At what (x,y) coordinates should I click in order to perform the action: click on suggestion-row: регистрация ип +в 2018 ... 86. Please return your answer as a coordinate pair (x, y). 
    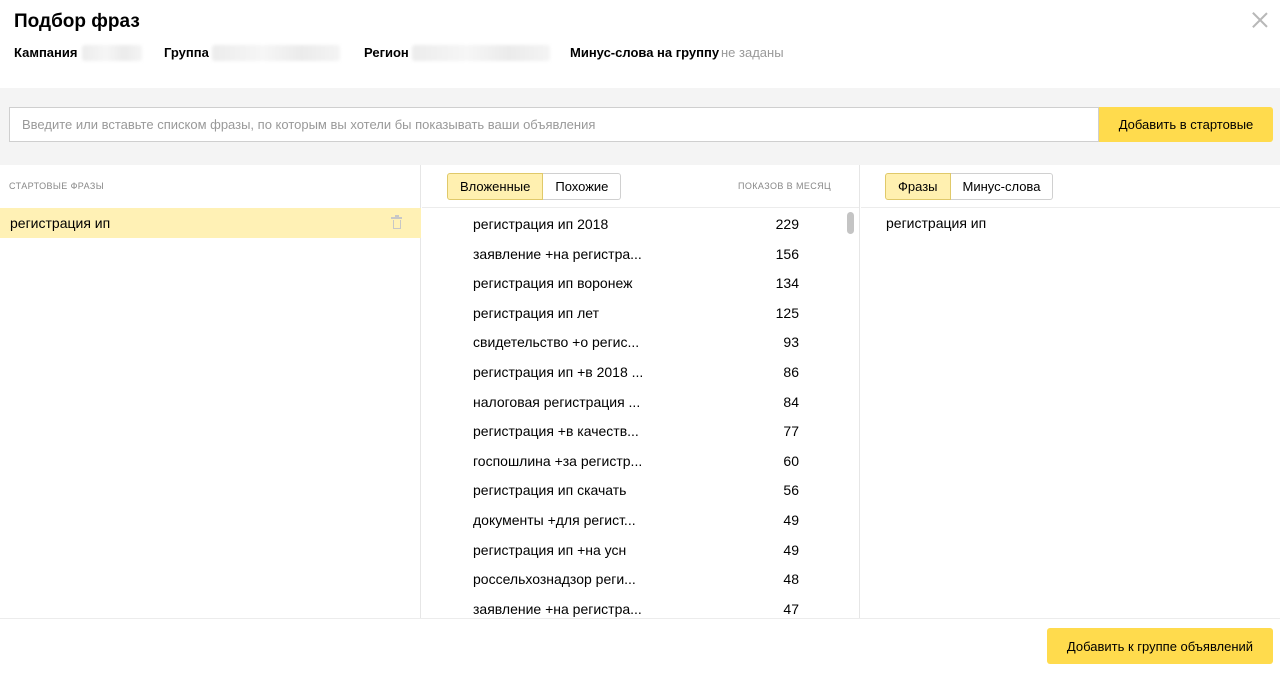
    Looking at the image, I should click on (632, 371).